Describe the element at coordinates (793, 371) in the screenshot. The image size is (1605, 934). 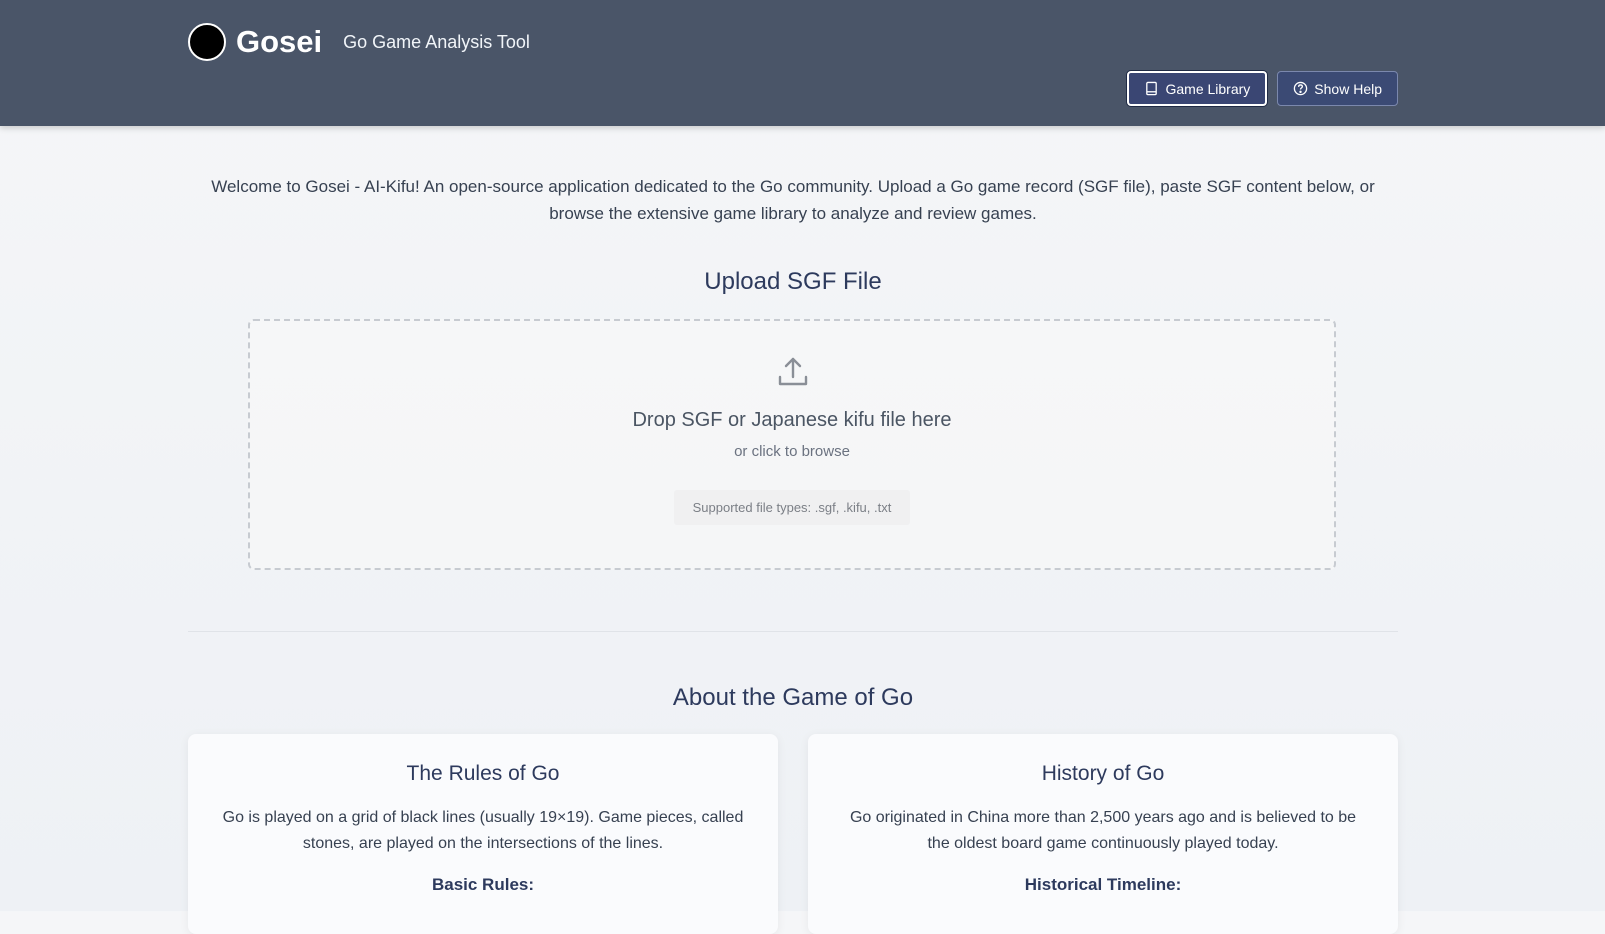
I see `upload-icon` at that location.